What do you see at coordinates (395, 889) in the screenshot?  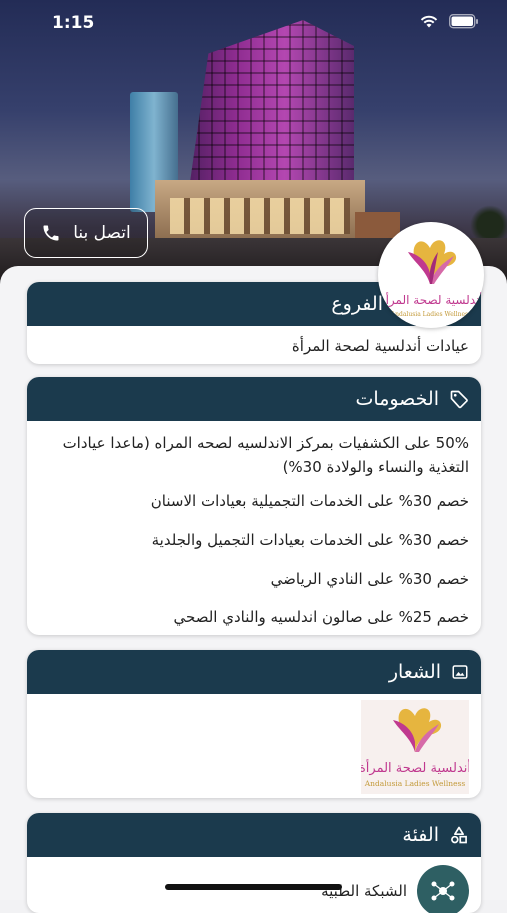 I see `category-row: الشبكة الطبية` at bounding box center [395, 889].